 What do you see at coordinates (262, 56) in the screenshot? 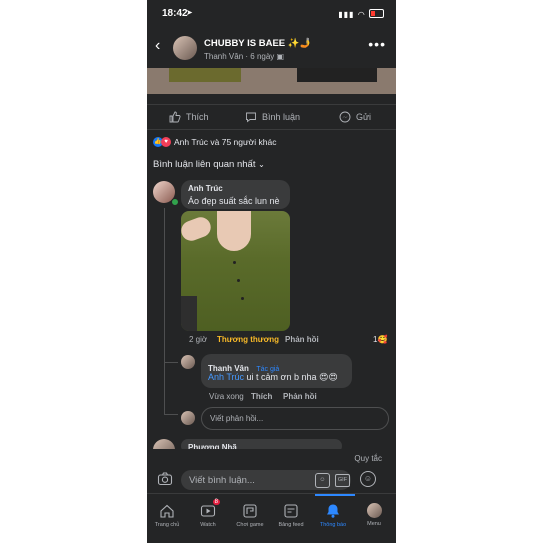
I see `post-time: 6 ngày` at bounding box center [262, 56].